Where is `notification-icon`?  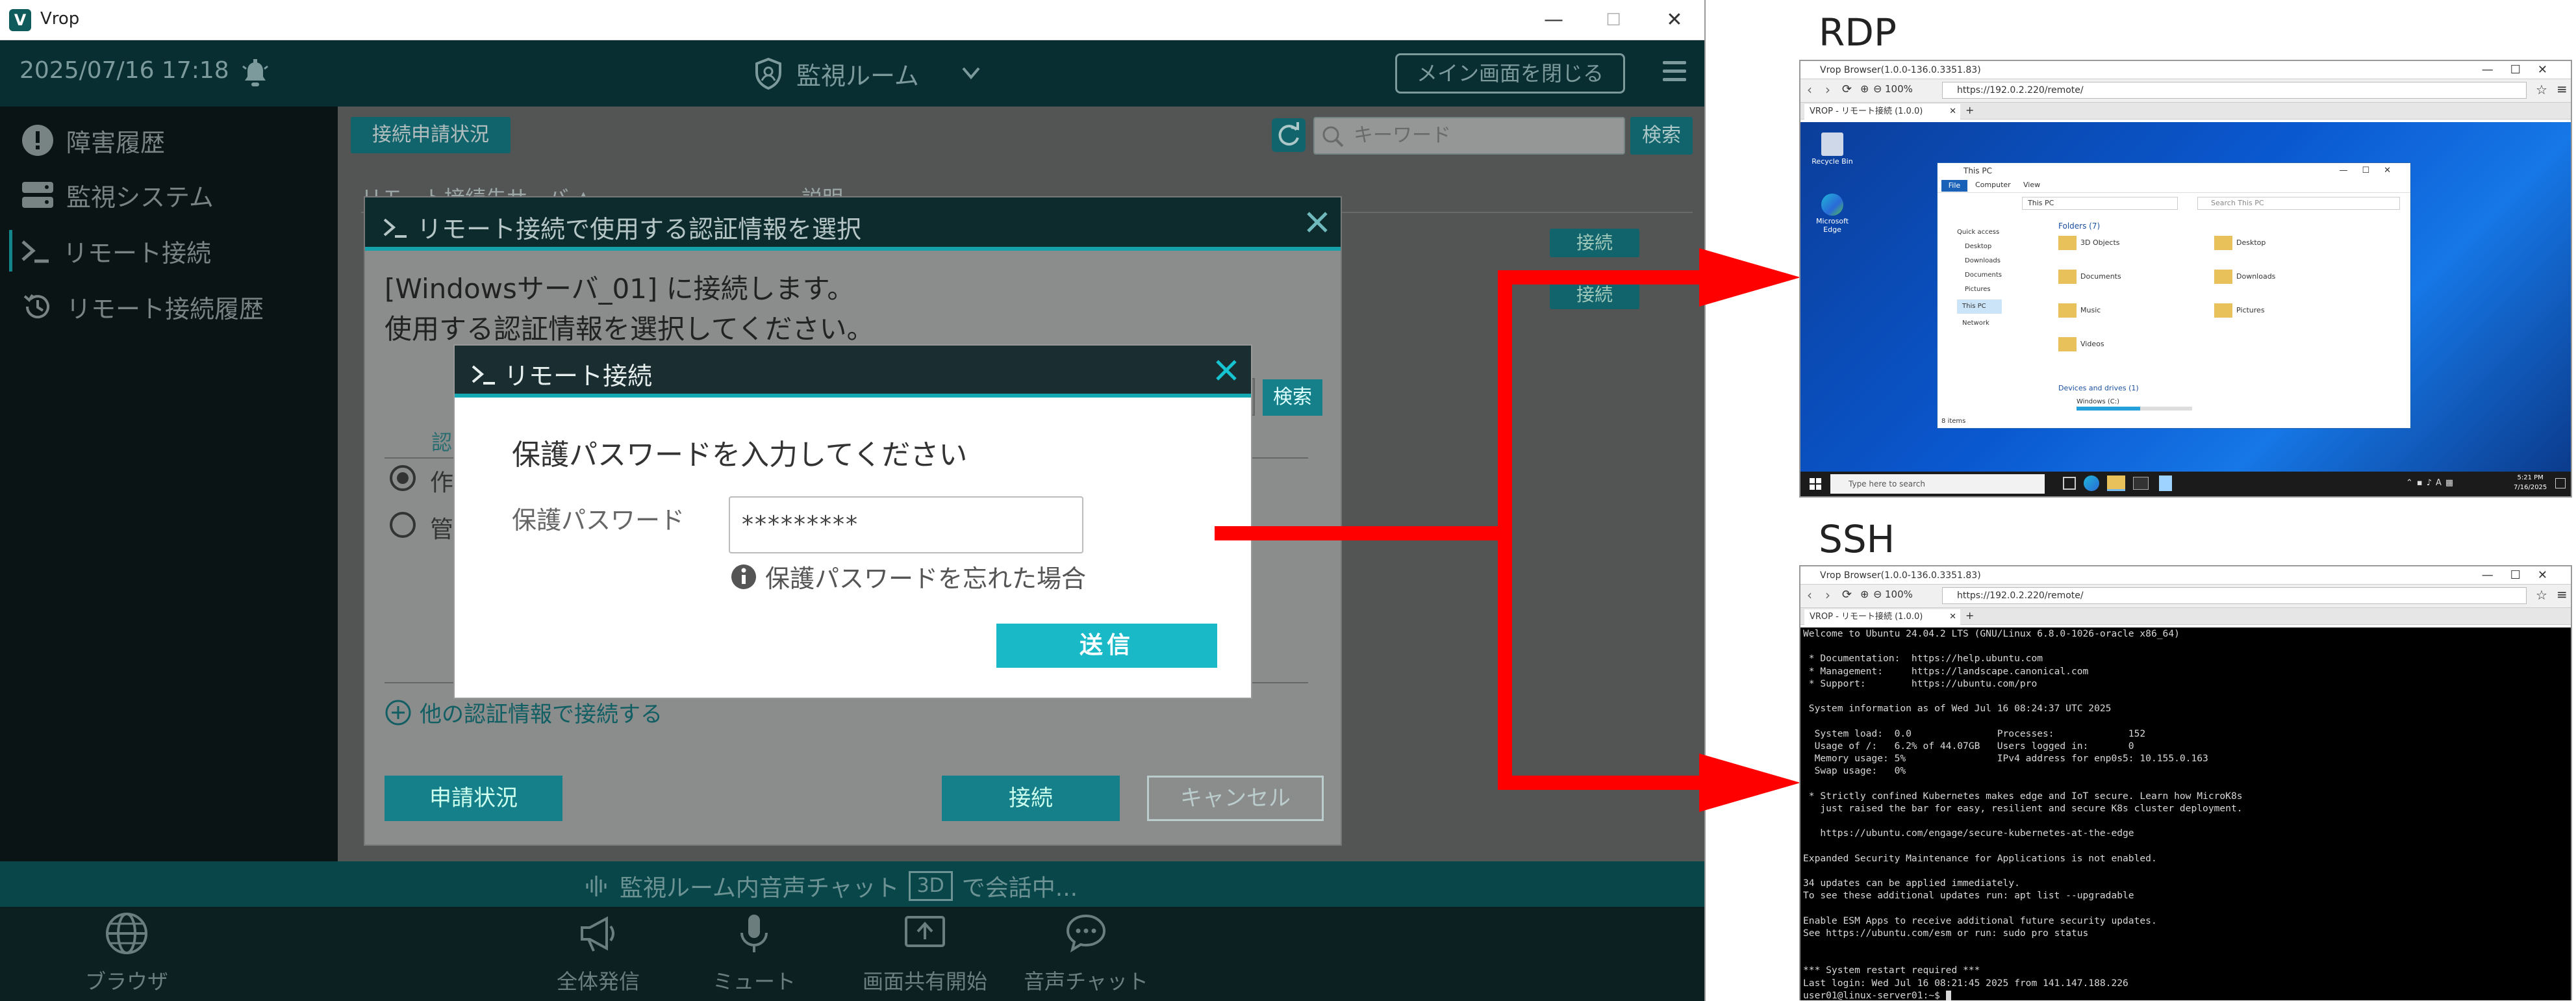
notification-icon is located at coordinates (2560, 483).